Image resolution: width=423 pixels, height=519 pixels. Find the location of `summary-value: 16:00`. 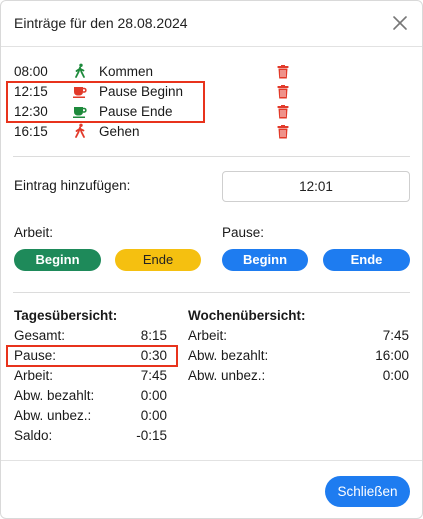

summary-value: 16:00 is located at coordinates (392, 355).